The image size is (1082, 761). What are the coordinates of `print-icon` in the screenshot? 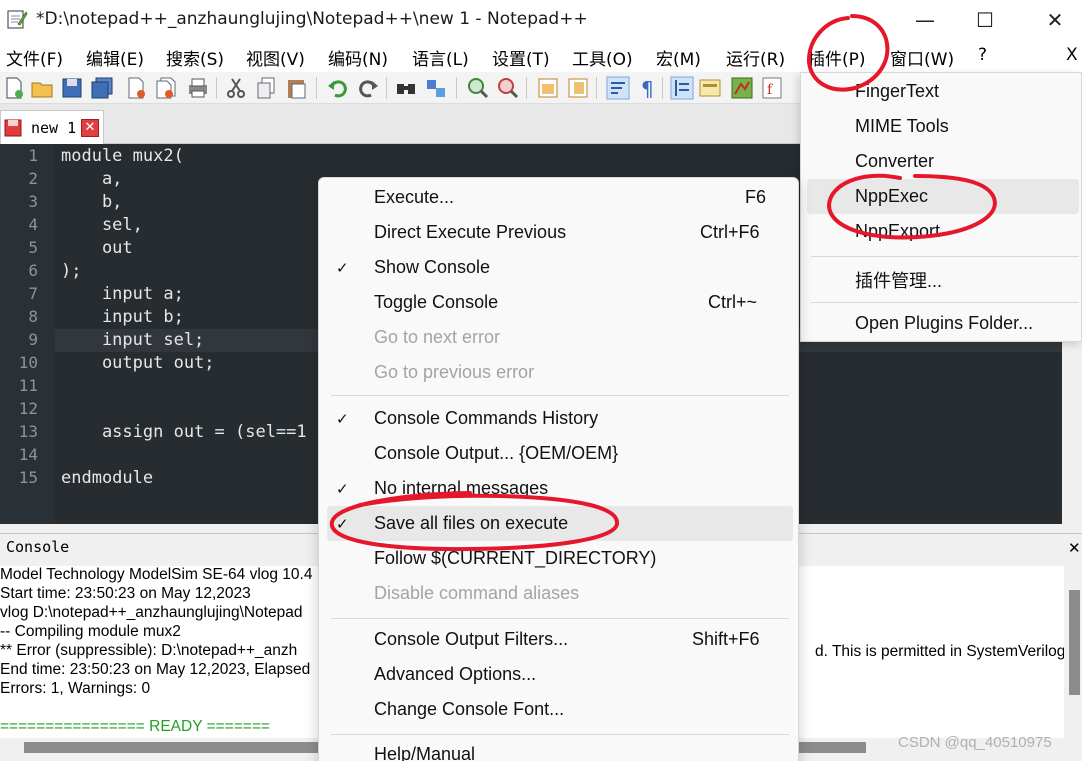 It's located at (198, 88).